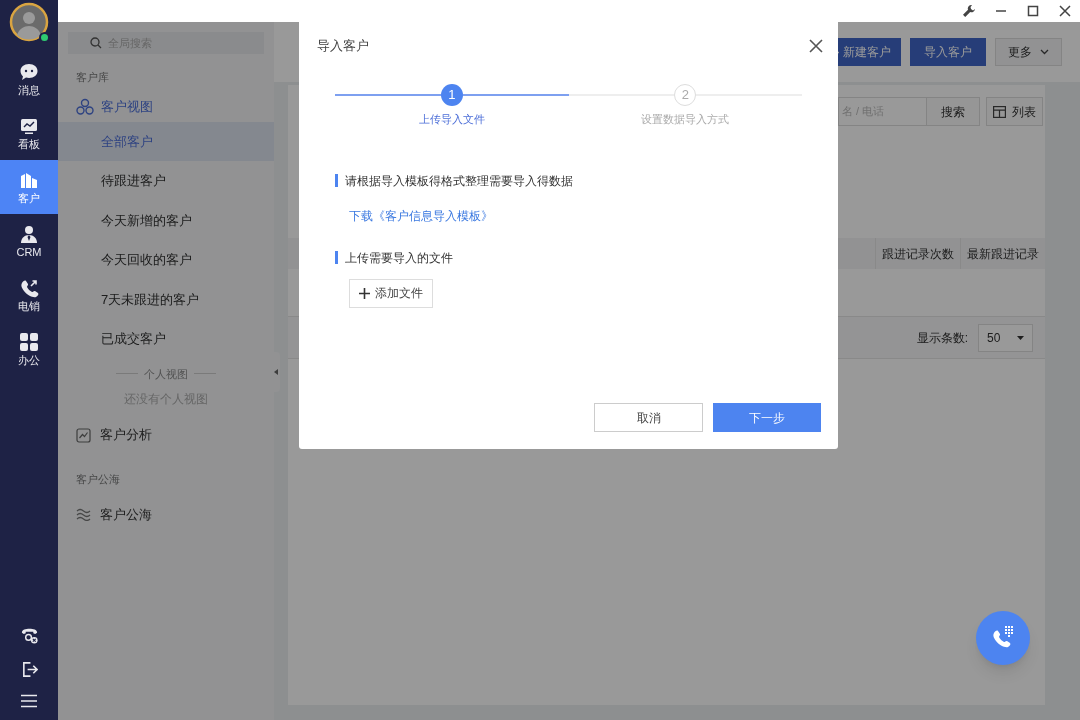 This screenshot has height=720, width=1080. I want to click on wrench-icon, so click(969, 11).